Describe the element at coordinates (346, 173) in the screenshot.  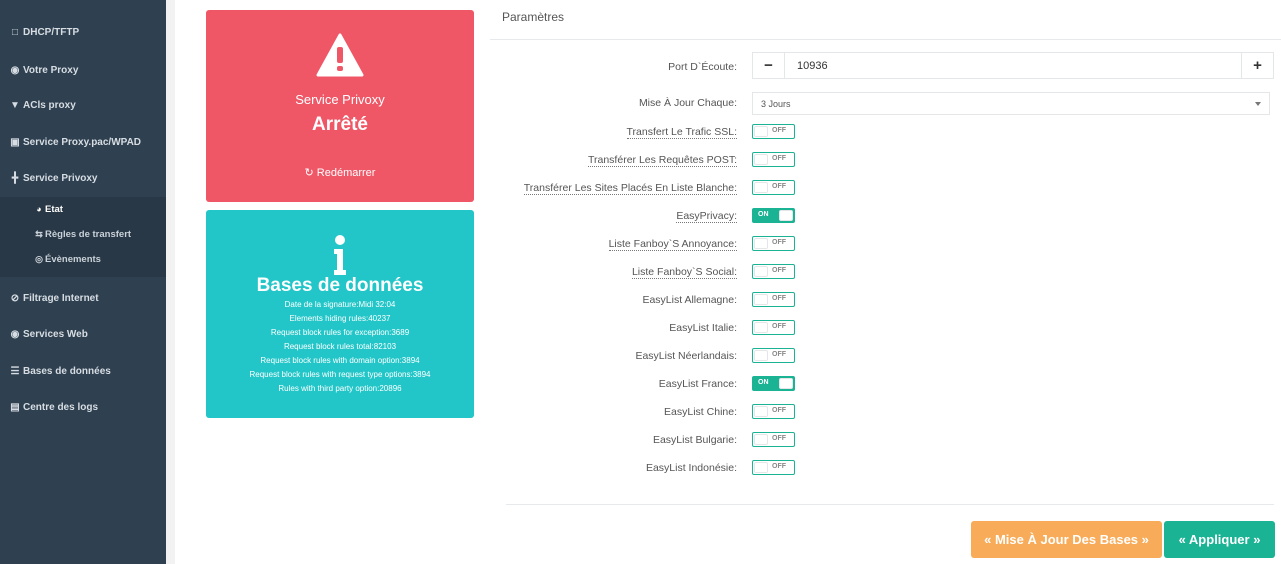
I see `restart-label: Redémarrer` at that location.